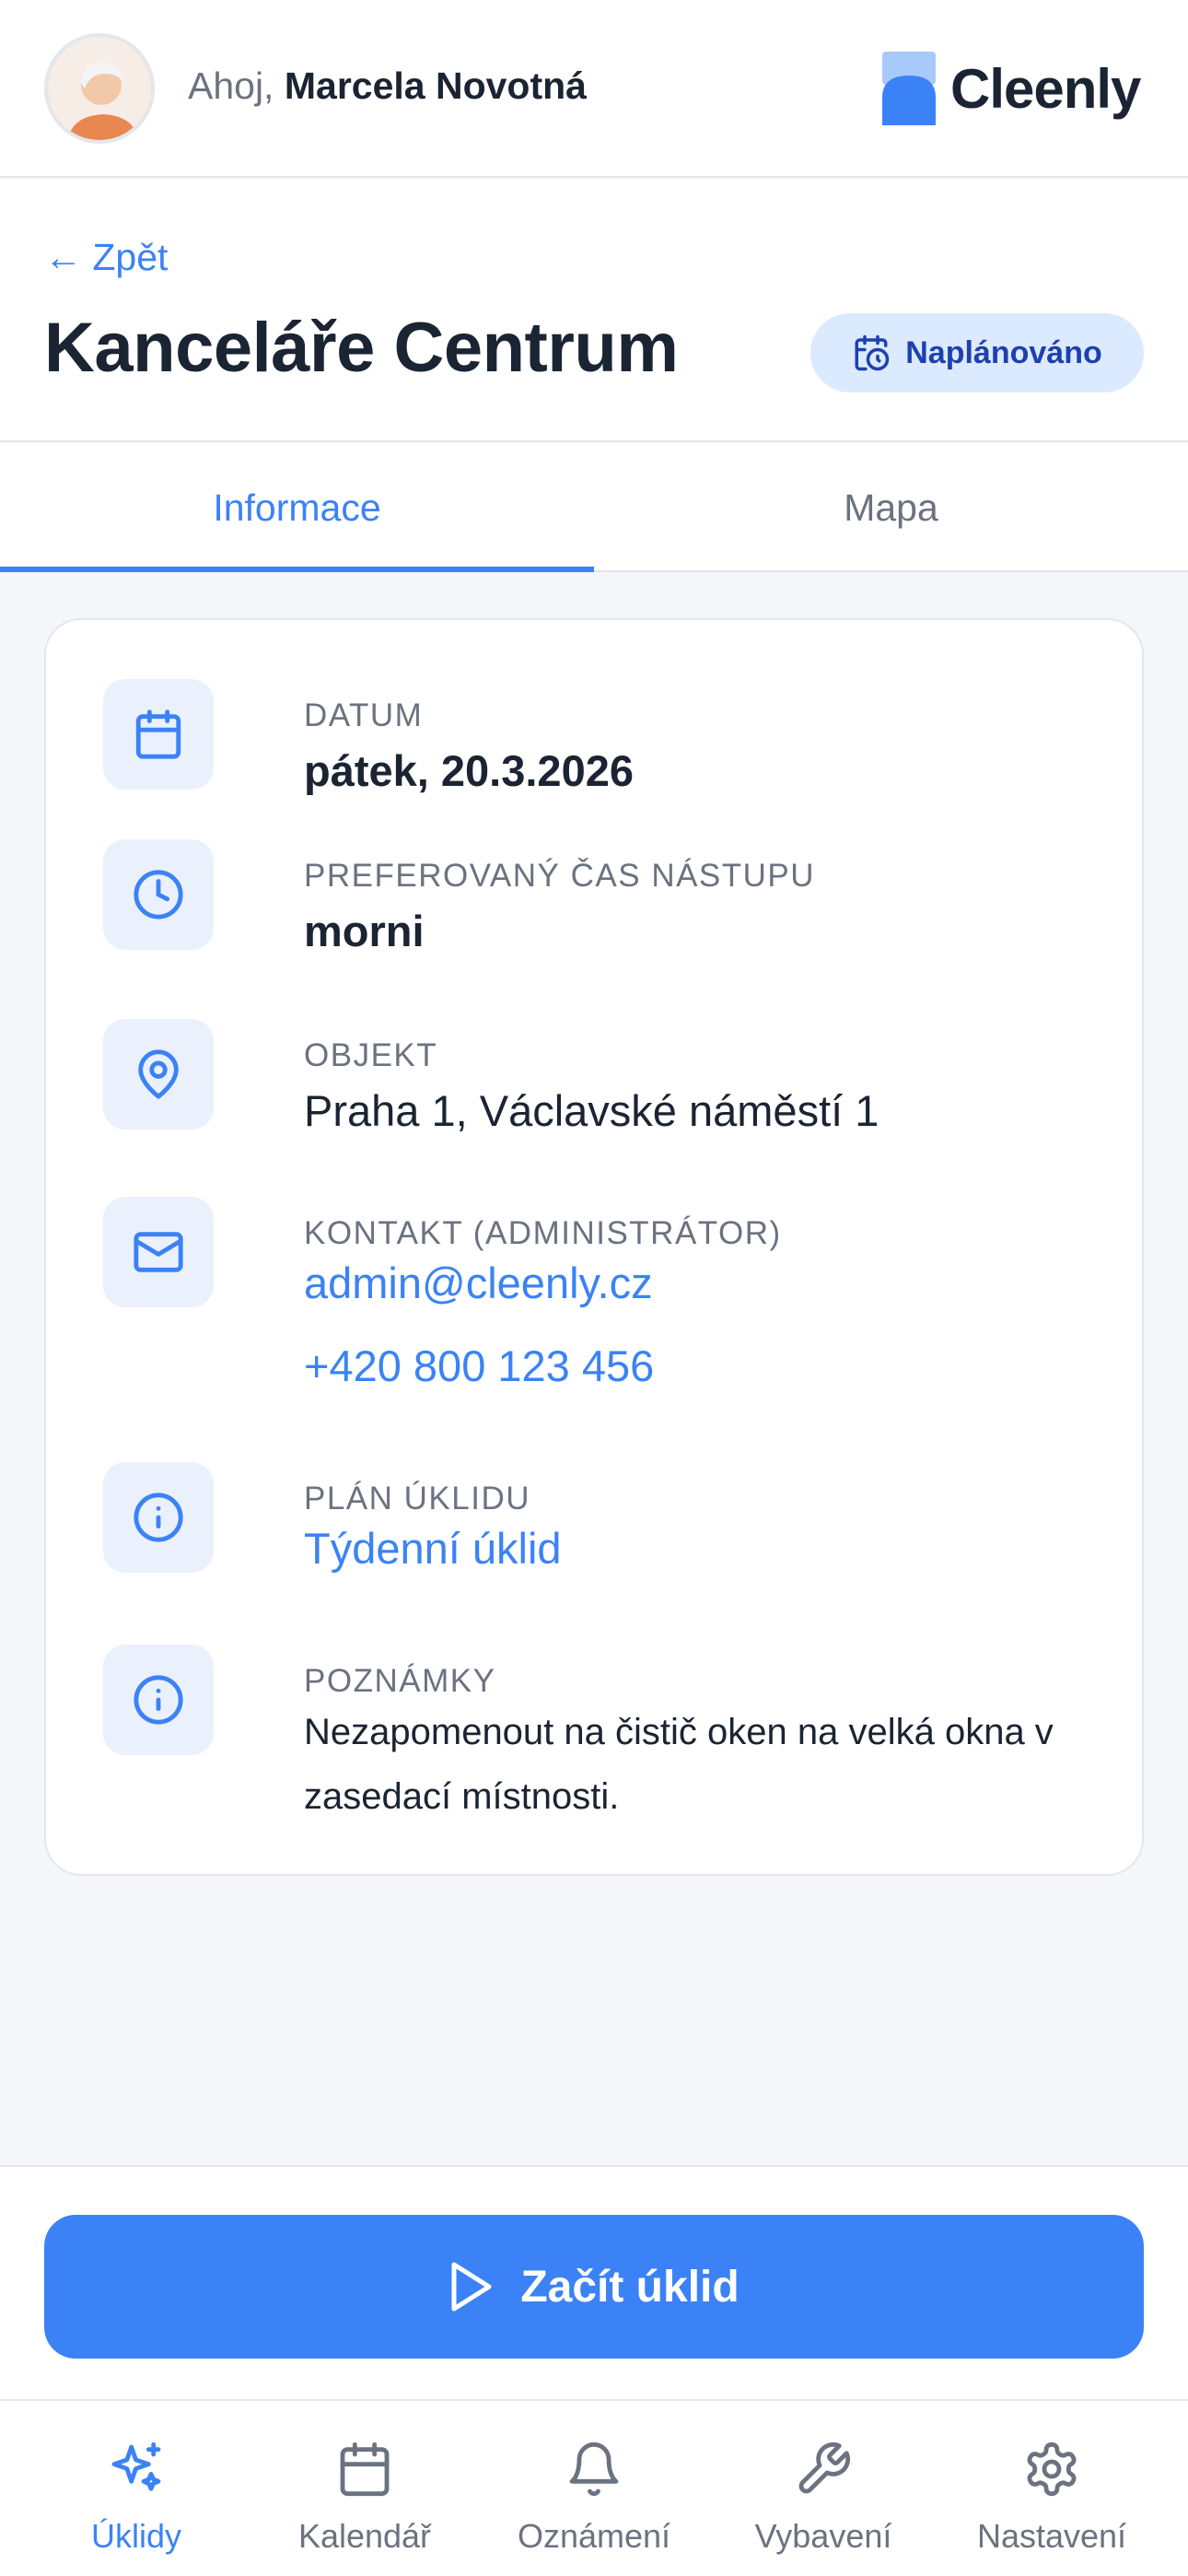 The image size is (1188, 2576). Describe the element at coordinates (891, 507) in the screenshot. I see `tab-mapa: Mapa` at that location.